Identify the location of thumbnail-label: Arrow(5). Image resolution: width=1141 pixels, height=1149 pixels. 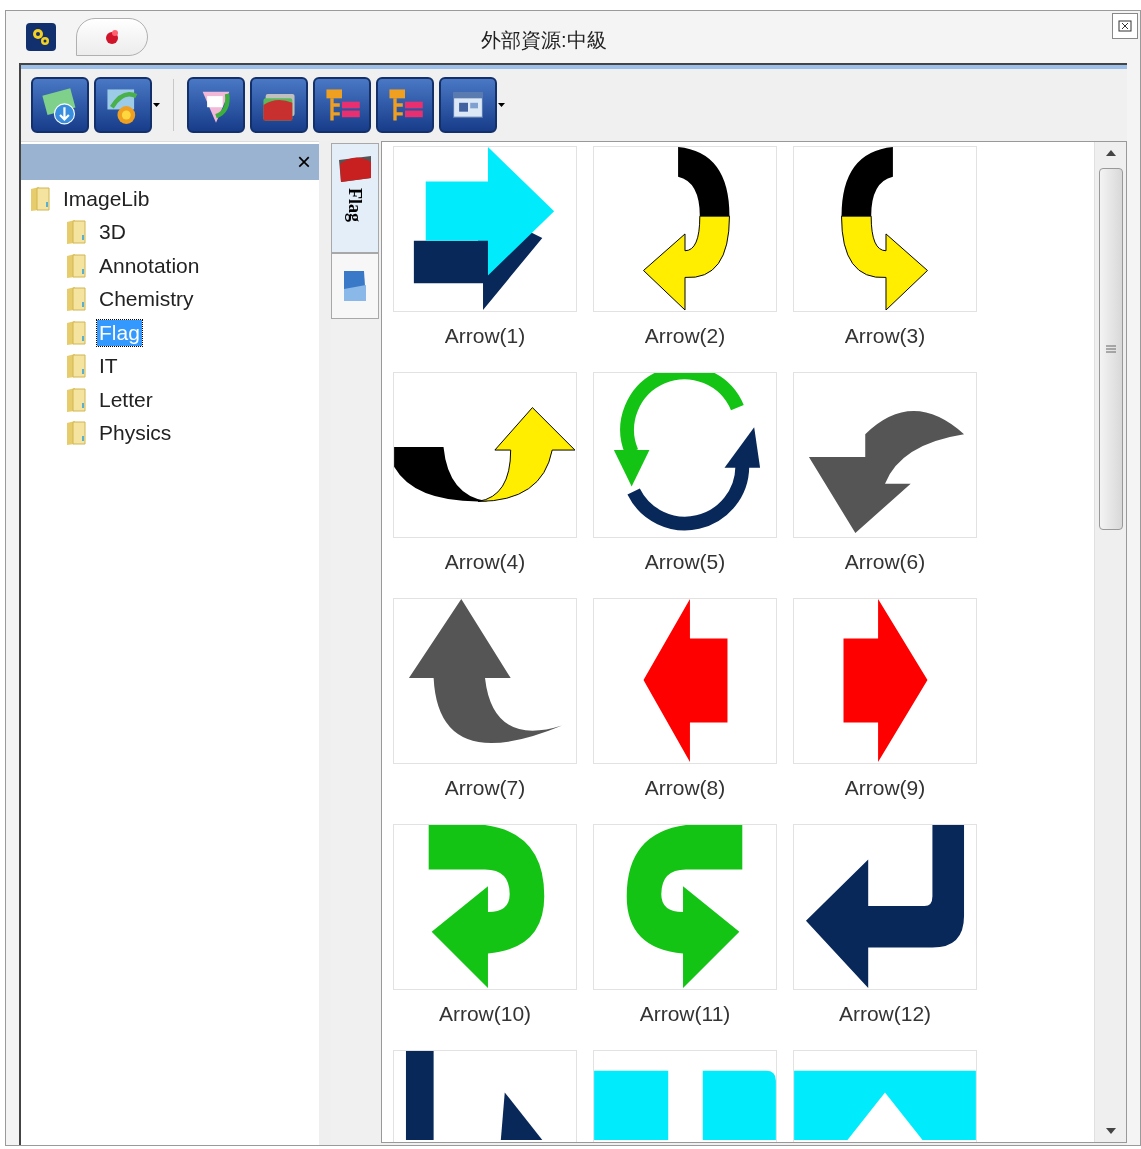
(685, 562).